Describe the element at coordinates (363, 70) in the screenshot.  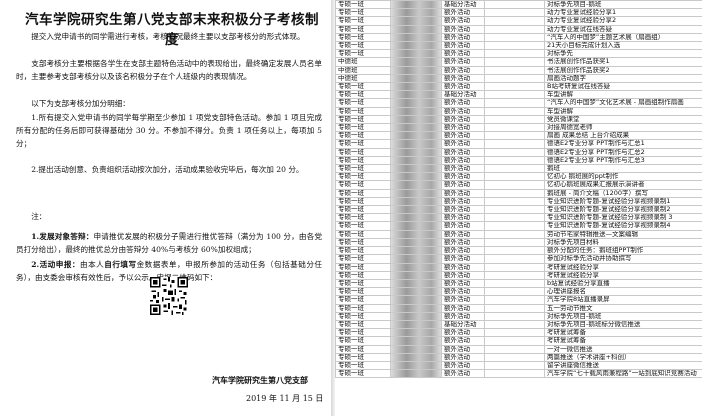
I see `table-cell: 中德班` at that location.